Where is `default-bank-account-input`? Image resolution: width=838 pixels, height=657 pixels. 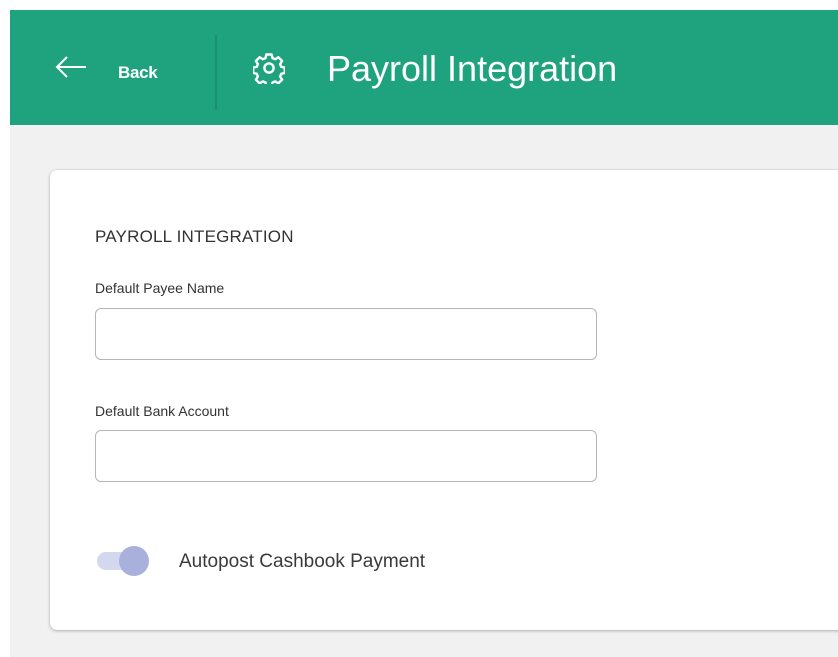
default-bank-account-input is located at coordinates (346, 456).